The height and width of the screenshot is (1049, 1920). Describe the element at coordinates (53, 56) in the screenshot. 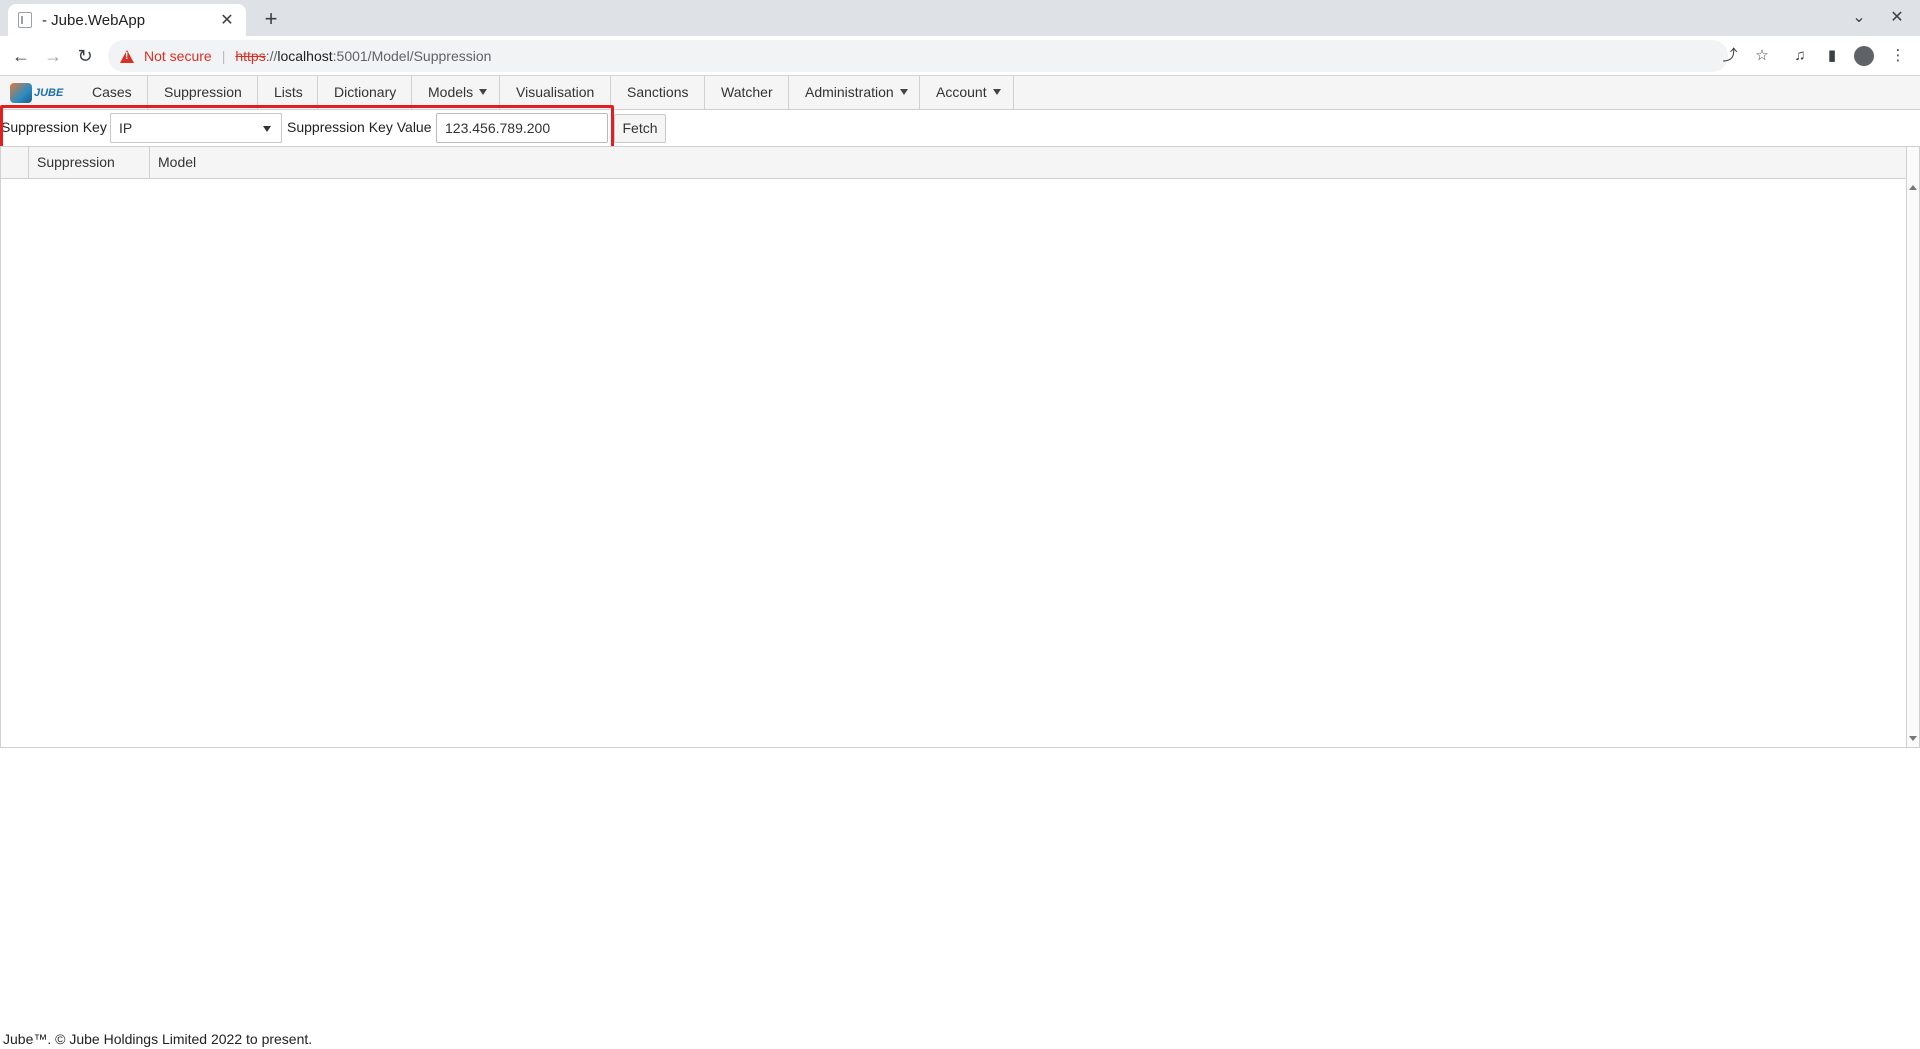

I see `forward-icon: →` at that location.